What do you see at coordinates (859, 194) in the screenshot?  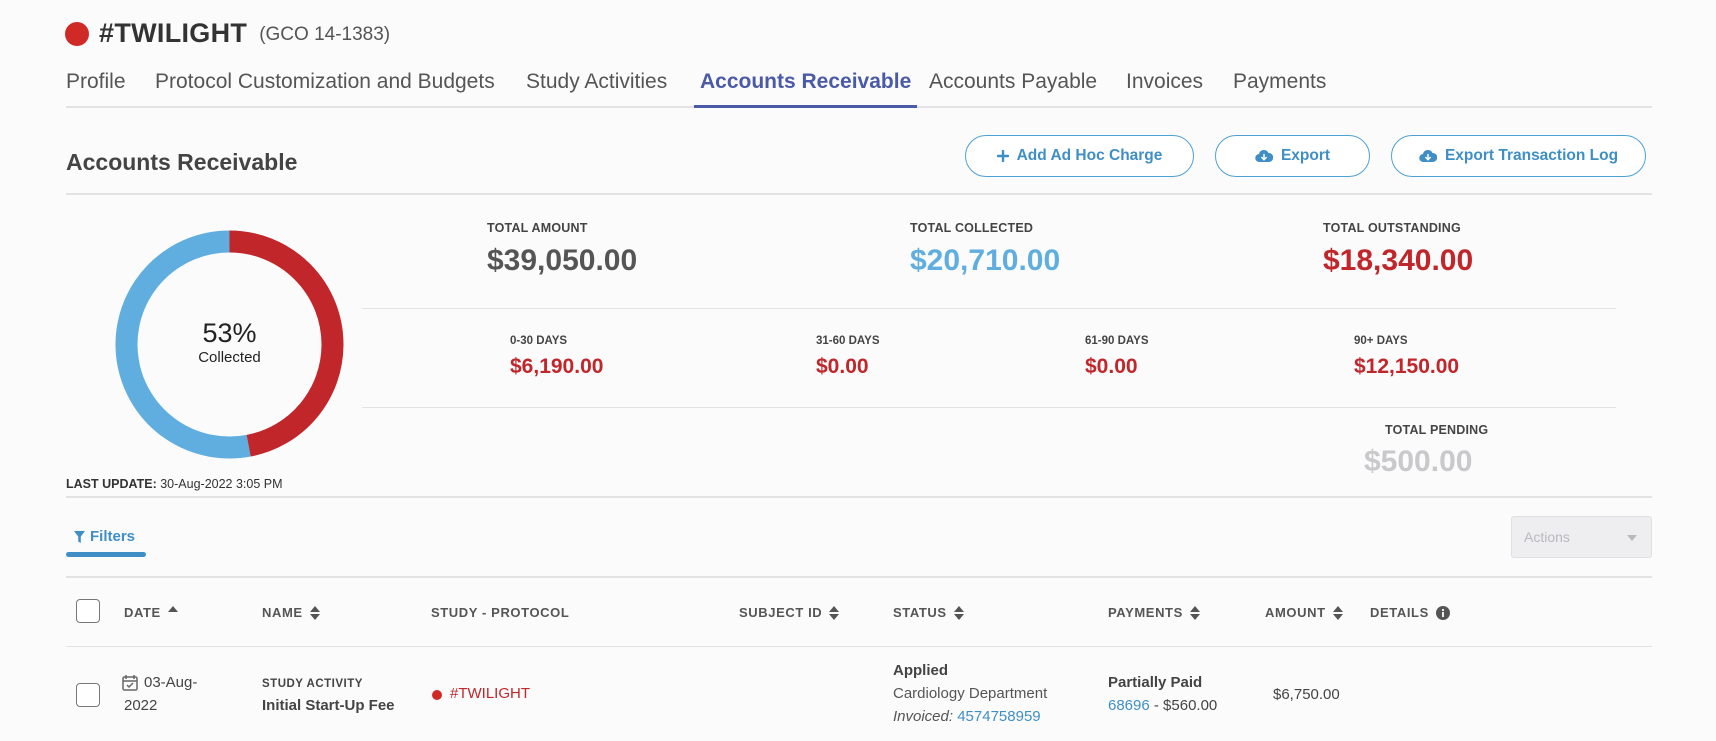 I see `section-divider` at bounding box center [859, 194].